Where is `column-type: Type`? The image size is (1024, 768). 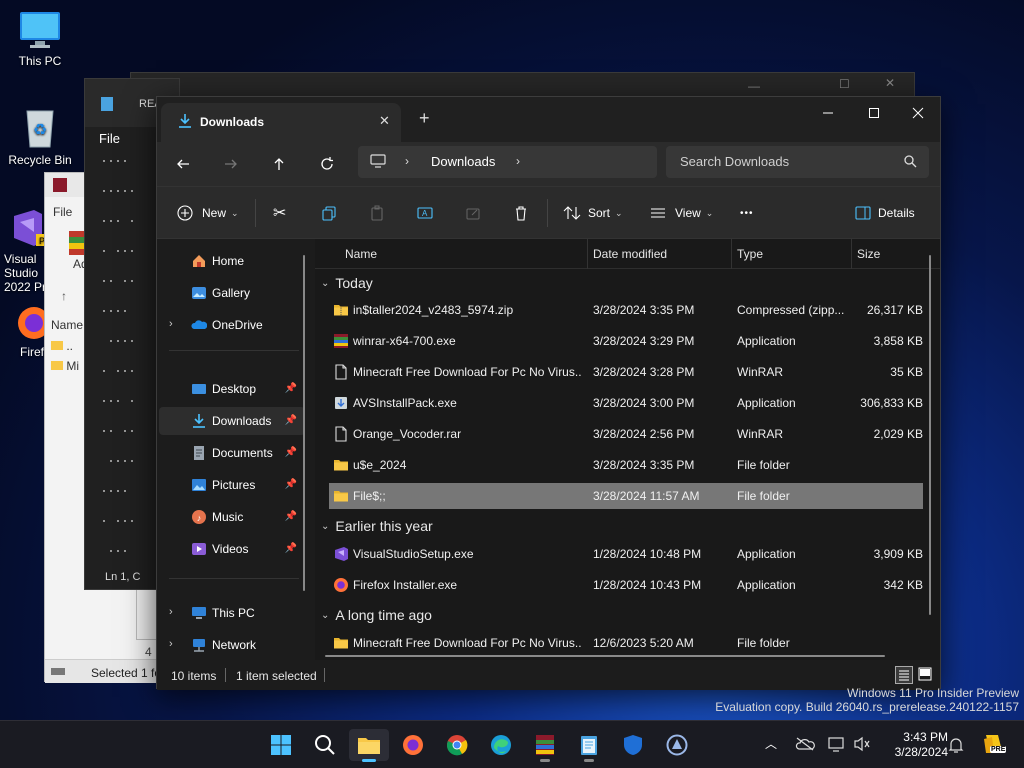 column-type: Type is located at coordinates (750, 254).